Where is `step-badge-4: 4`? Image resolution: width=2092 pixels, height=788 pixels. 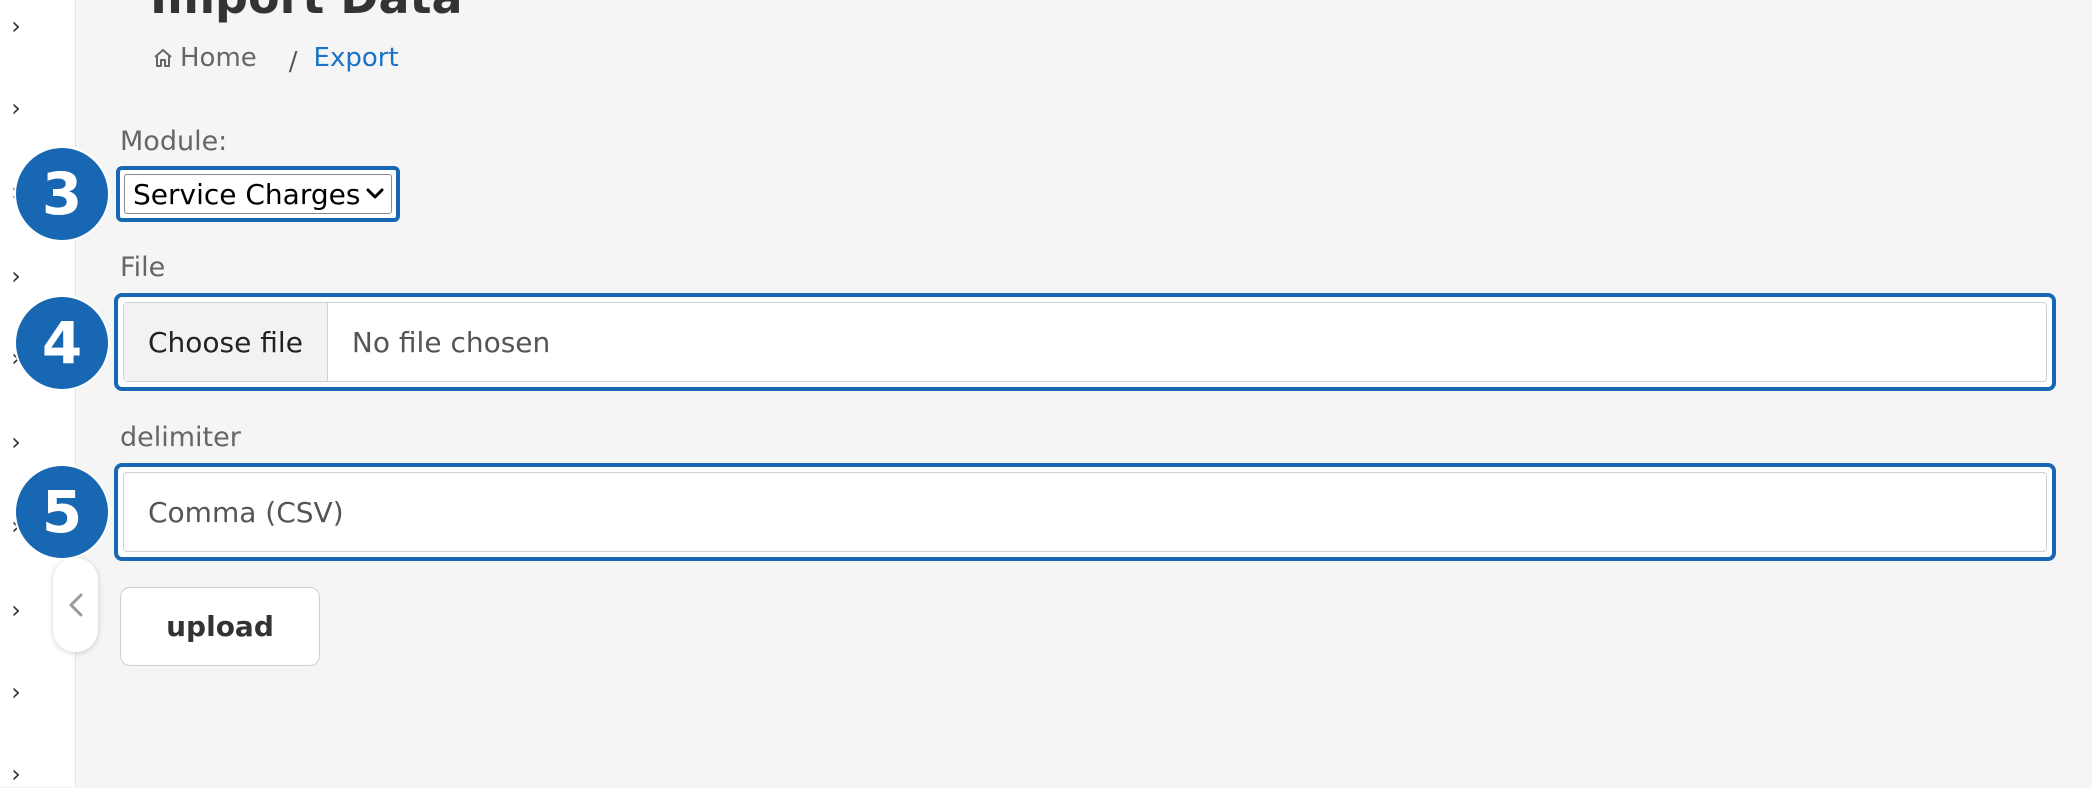
step-badge-4: 4 is located at coordinates (62, 343).